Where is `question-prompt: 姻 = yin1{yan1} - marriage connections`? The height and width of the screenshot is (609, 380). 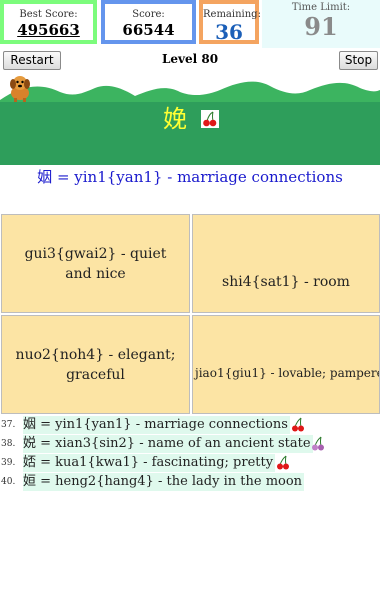 question-prompt: 姻 = yin1{yan1} - marriage connections is located at coordinates (190, 177).